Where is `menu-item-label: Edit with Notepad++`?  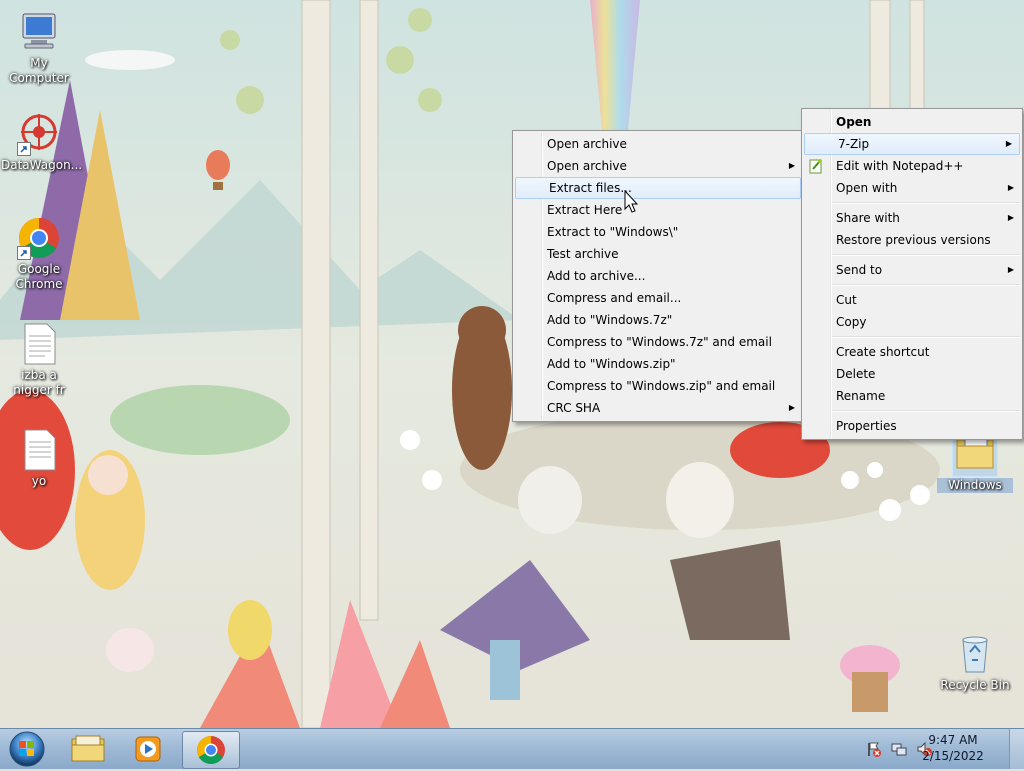 menu-item-label: Edit with Notepad++ is located at coordinates (900, 166).